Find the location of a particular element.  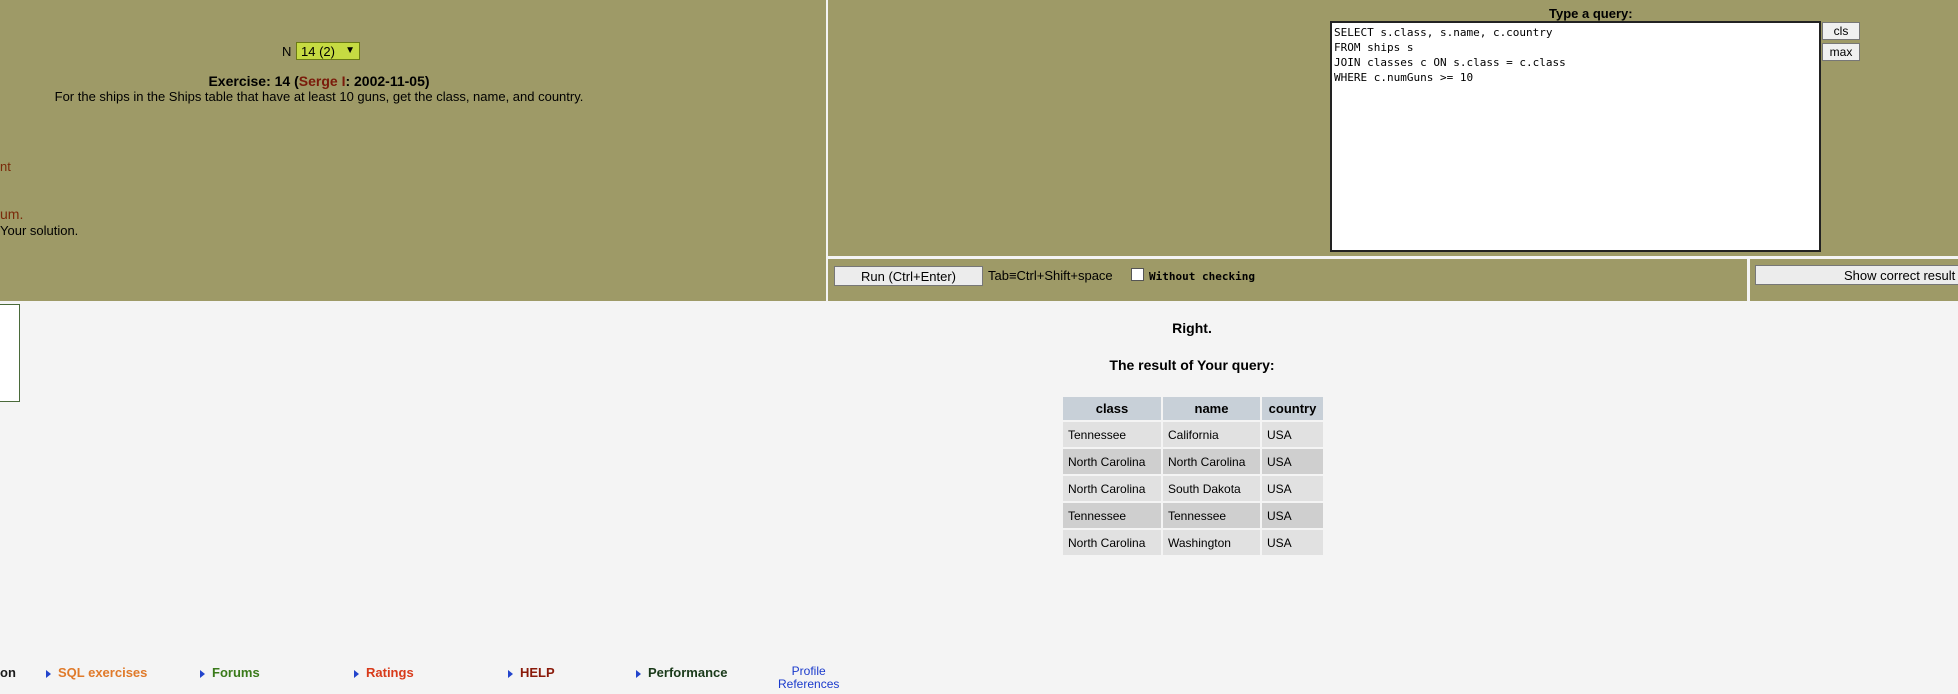

without-checking-checkbox is located at coordinates (1137, 274).